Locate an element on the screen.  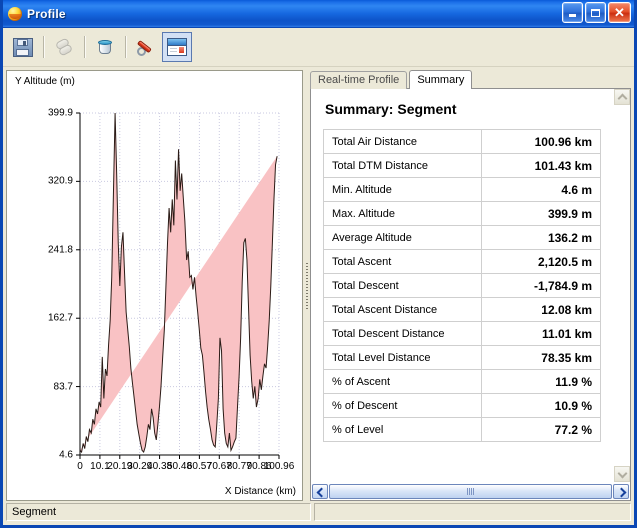
save-button is located at coordinates (23, 47).